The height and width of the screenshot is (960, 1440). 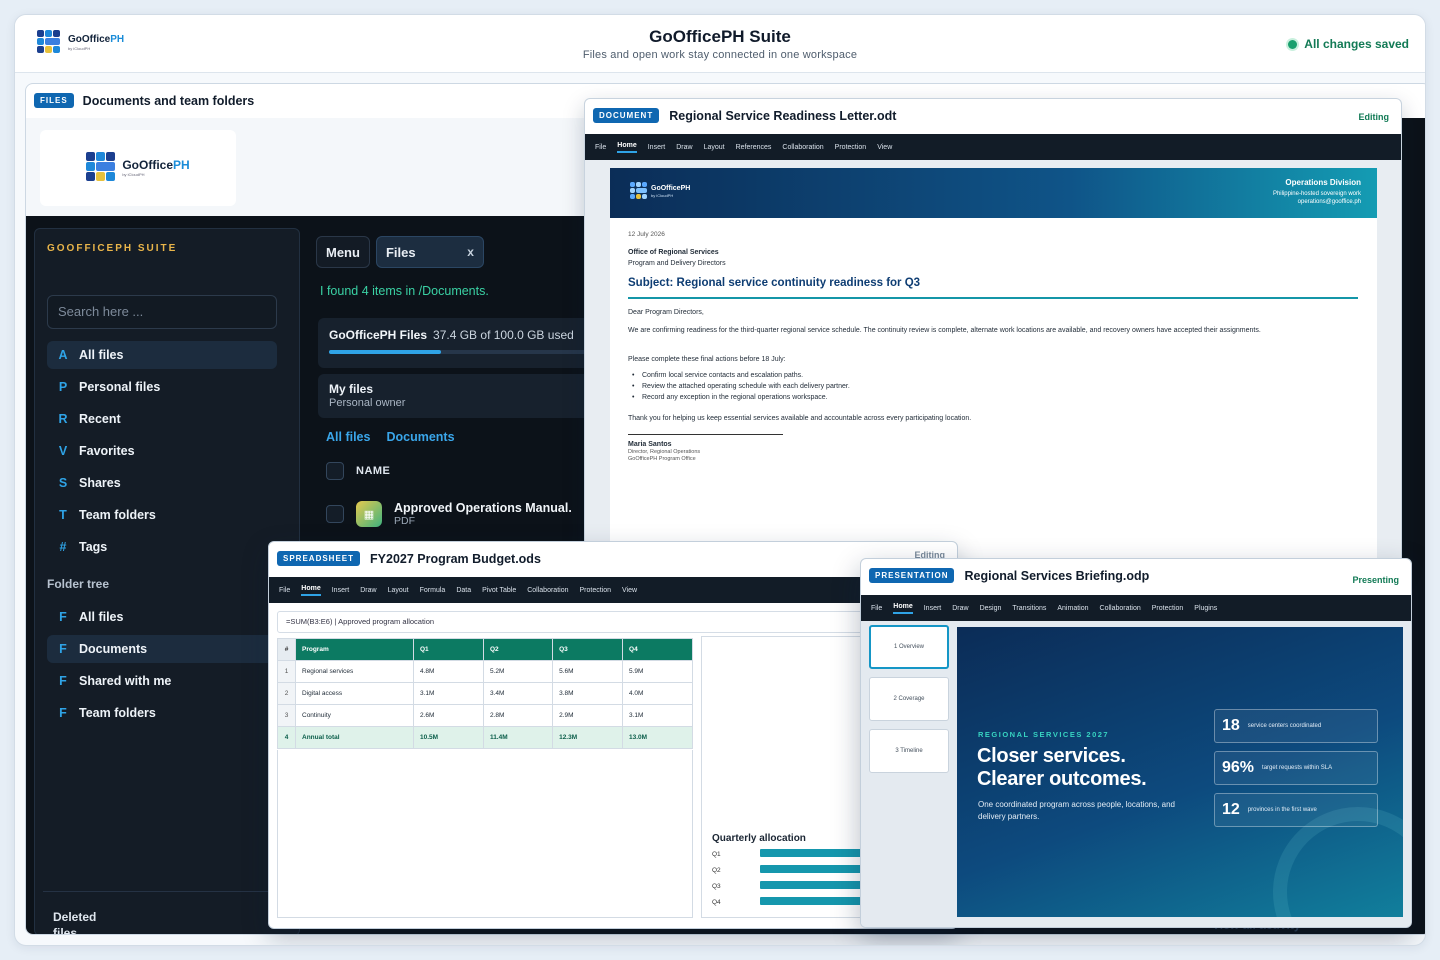 I want to click on grid-cell: 11.4M, so click(x=518, y=737).